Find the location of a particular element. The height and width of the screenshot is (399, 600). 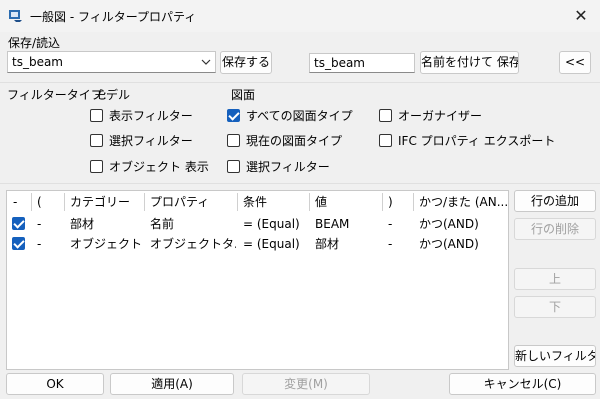

row-category: オブジェクト is located at coordinates (107, 244).